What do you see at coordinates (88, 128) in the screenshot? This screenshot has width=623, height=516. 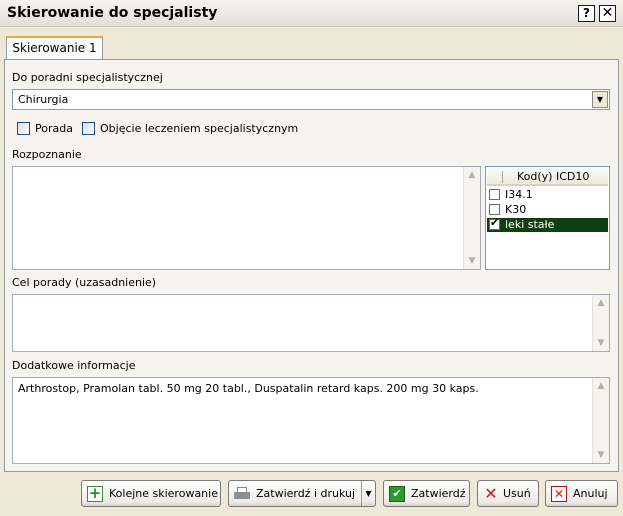 I see `specialist-treatment-checkbox` at bounding box center [88, 128].